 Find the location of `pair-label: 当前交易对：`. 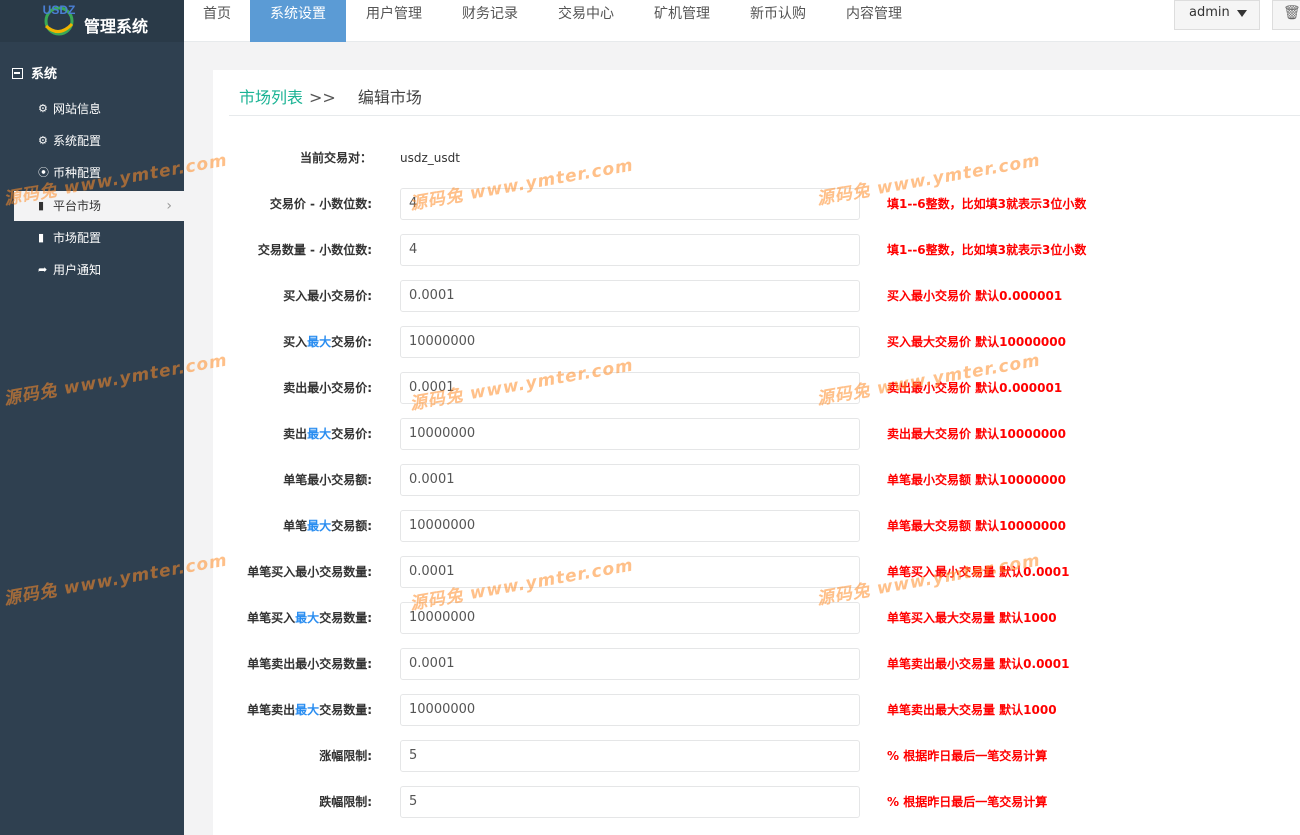

pair-label: 当前交易对： is located at coordinates (335, 158).